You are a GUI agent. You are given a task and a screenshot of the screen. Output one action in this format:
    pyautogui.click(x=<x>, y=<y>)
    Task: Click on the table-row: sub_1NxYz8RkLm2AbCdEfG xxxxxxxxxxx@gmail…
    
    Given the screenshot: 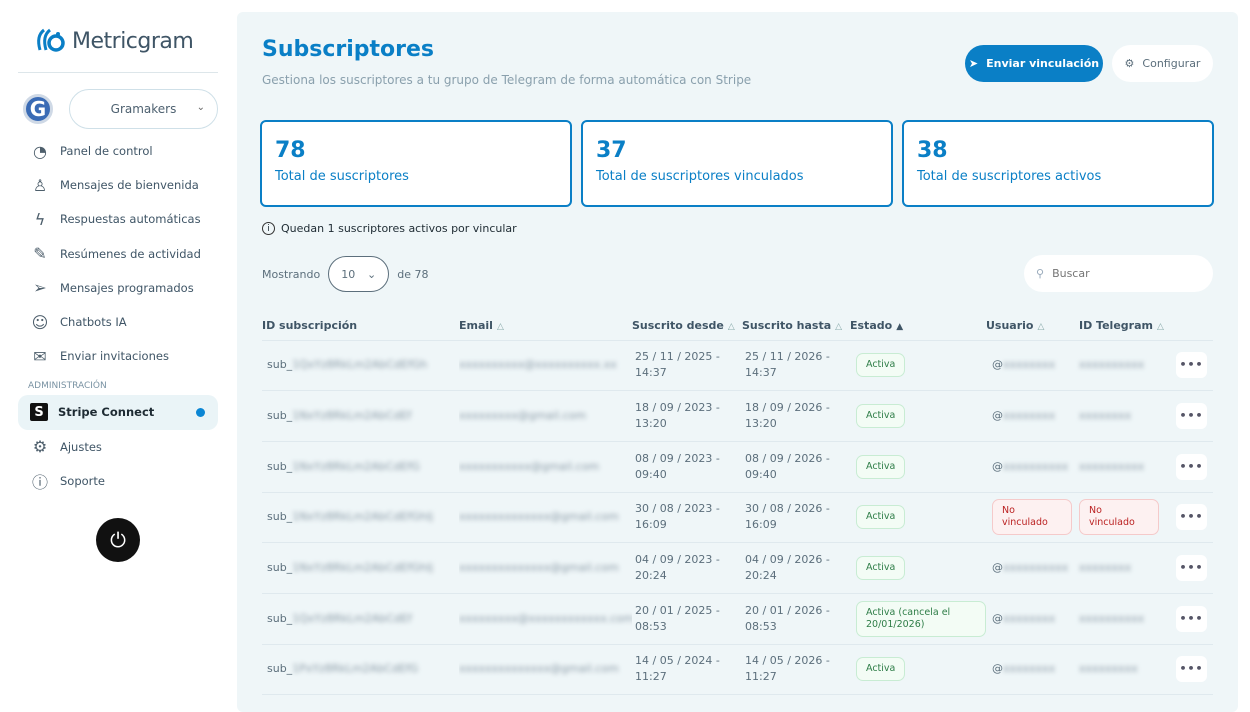 What is the action you would take?
    pyautogui.click(x=737, y=467)
    